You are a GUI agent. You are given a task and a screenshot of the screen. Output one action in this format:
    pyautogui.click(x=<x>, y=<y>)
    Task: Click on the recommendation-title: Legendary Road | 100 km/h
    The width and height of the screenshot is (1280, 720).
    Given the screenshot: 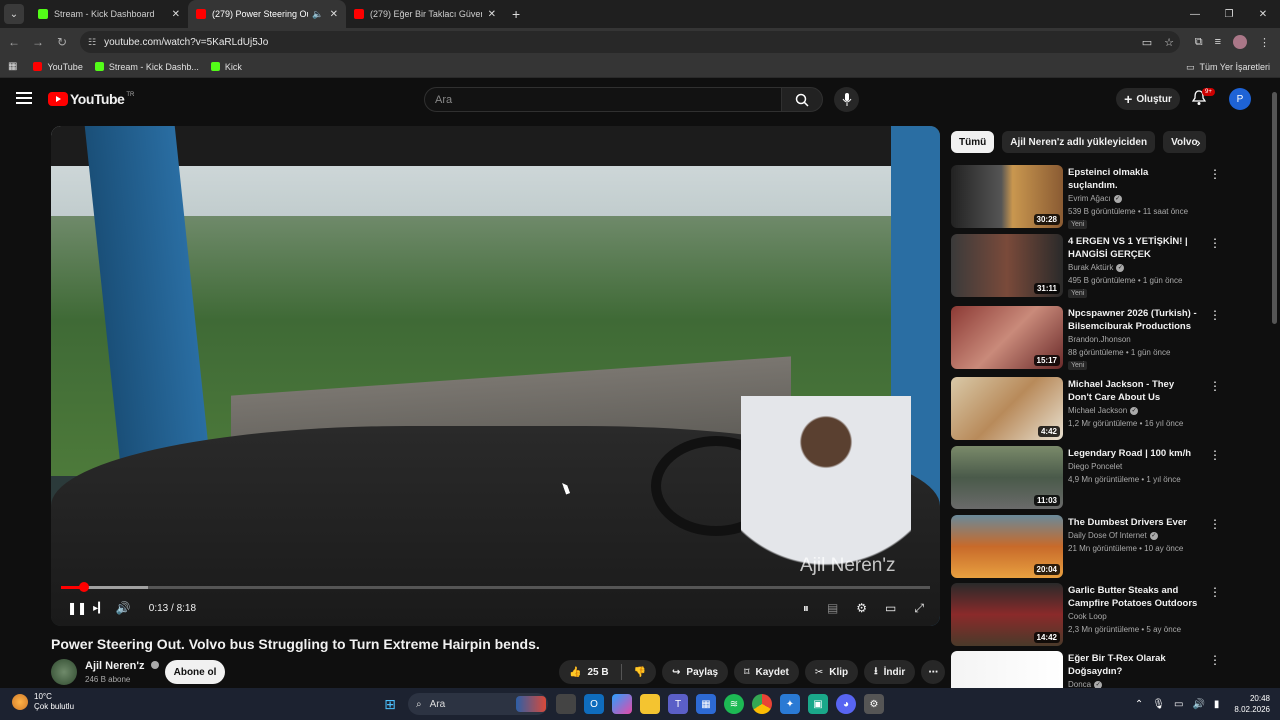 What is the action you would take?
    pyautogui.click(x=1133, y=453)
    